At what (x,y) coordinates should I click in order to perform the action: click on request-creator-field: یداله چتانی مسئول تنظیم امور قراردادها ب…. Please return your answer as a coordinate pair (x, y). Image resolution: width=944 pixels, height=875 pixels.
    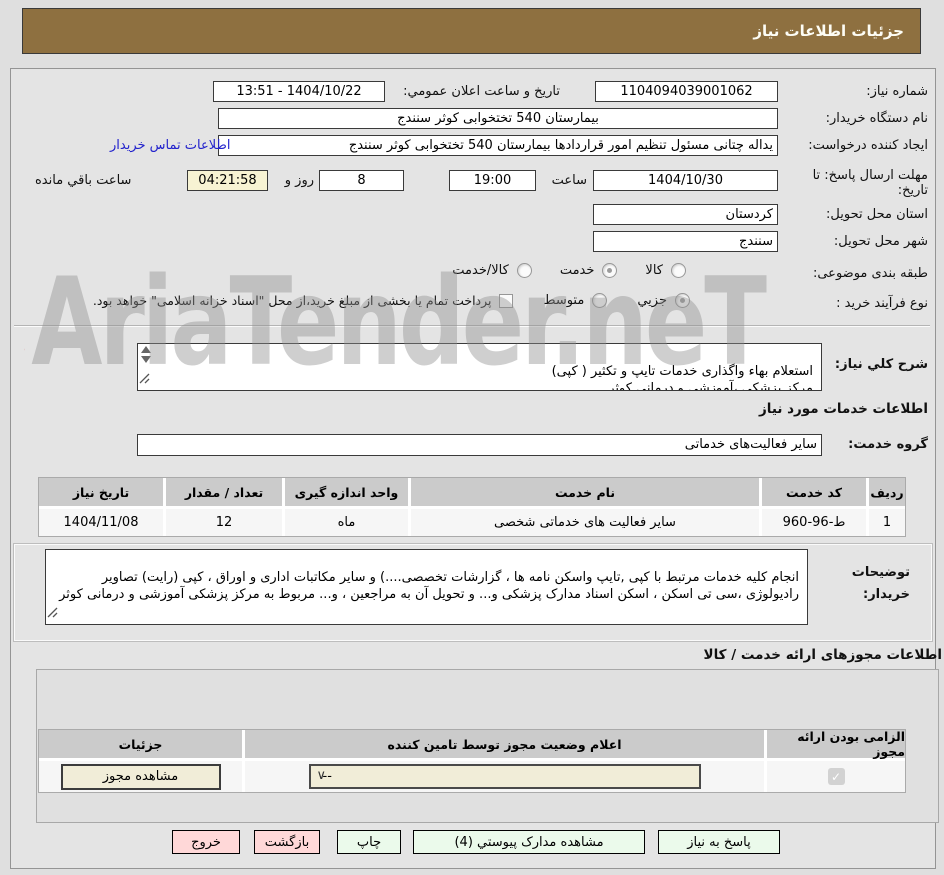
    Looking at the image, I should click on (498, 145).